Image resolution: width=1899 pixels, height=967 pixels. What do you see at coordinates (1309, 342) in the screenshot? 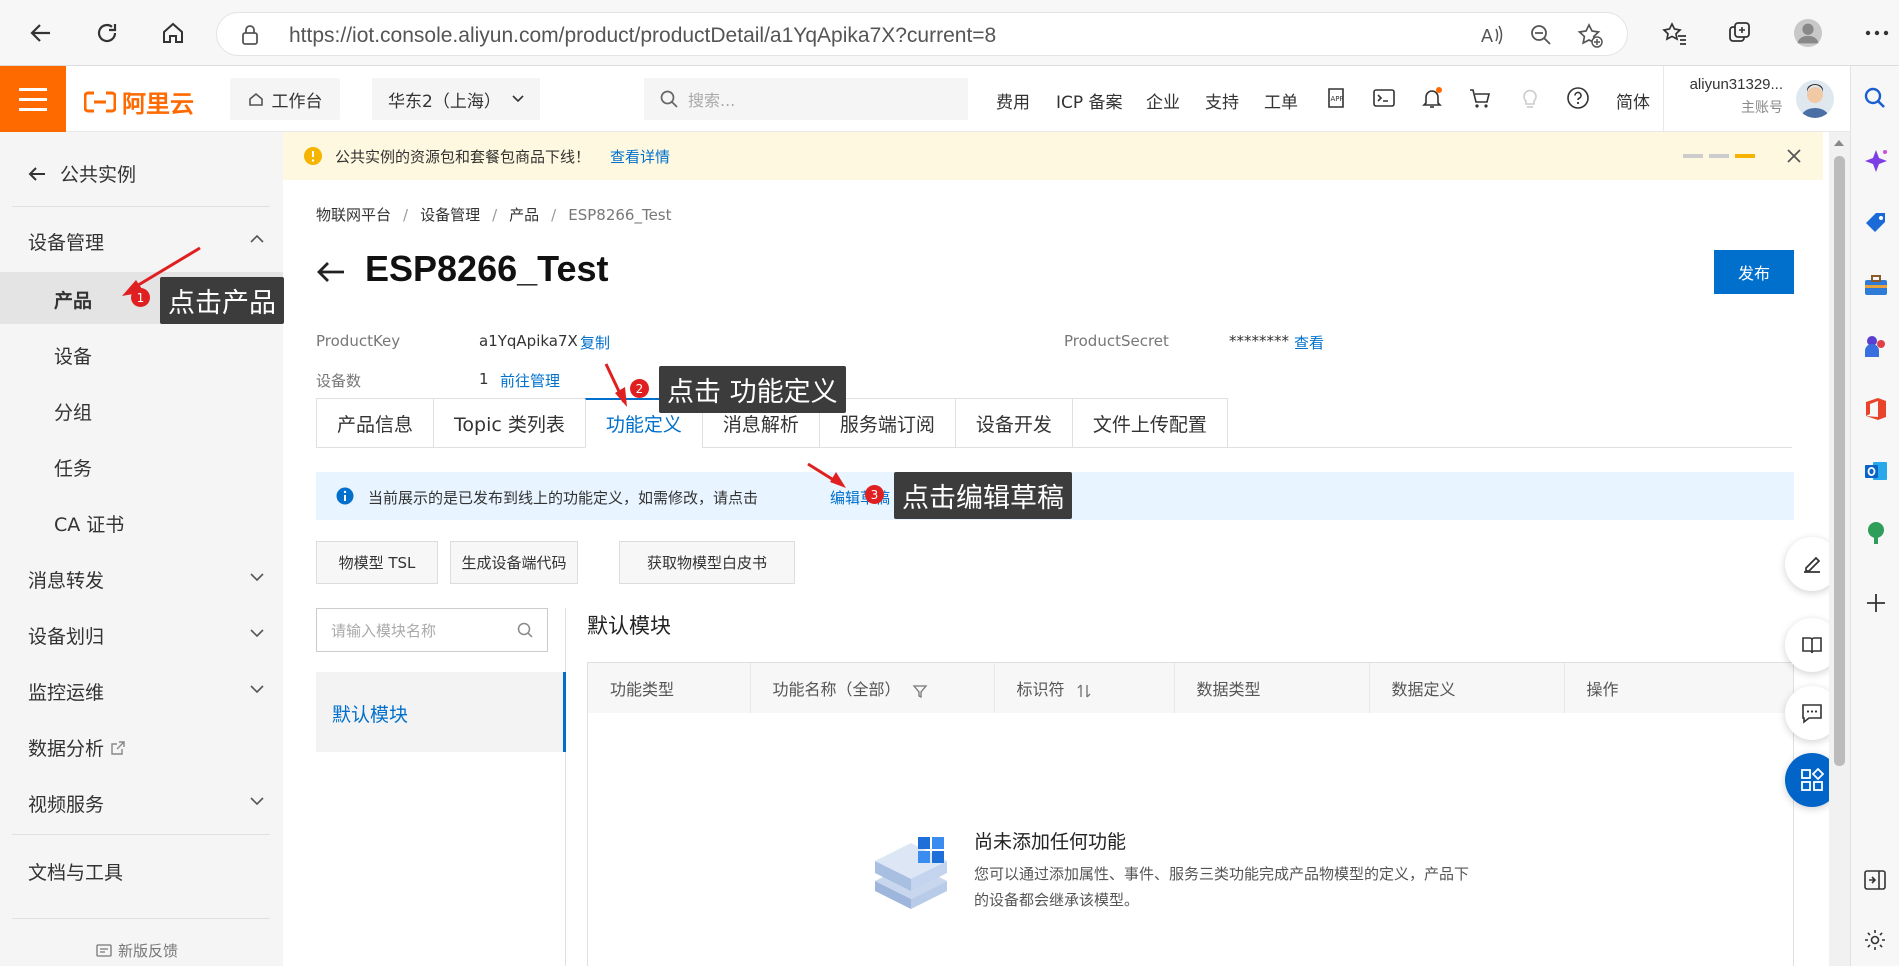
I see `view-secret-link: 查看` at bounding box center [1309, 342].